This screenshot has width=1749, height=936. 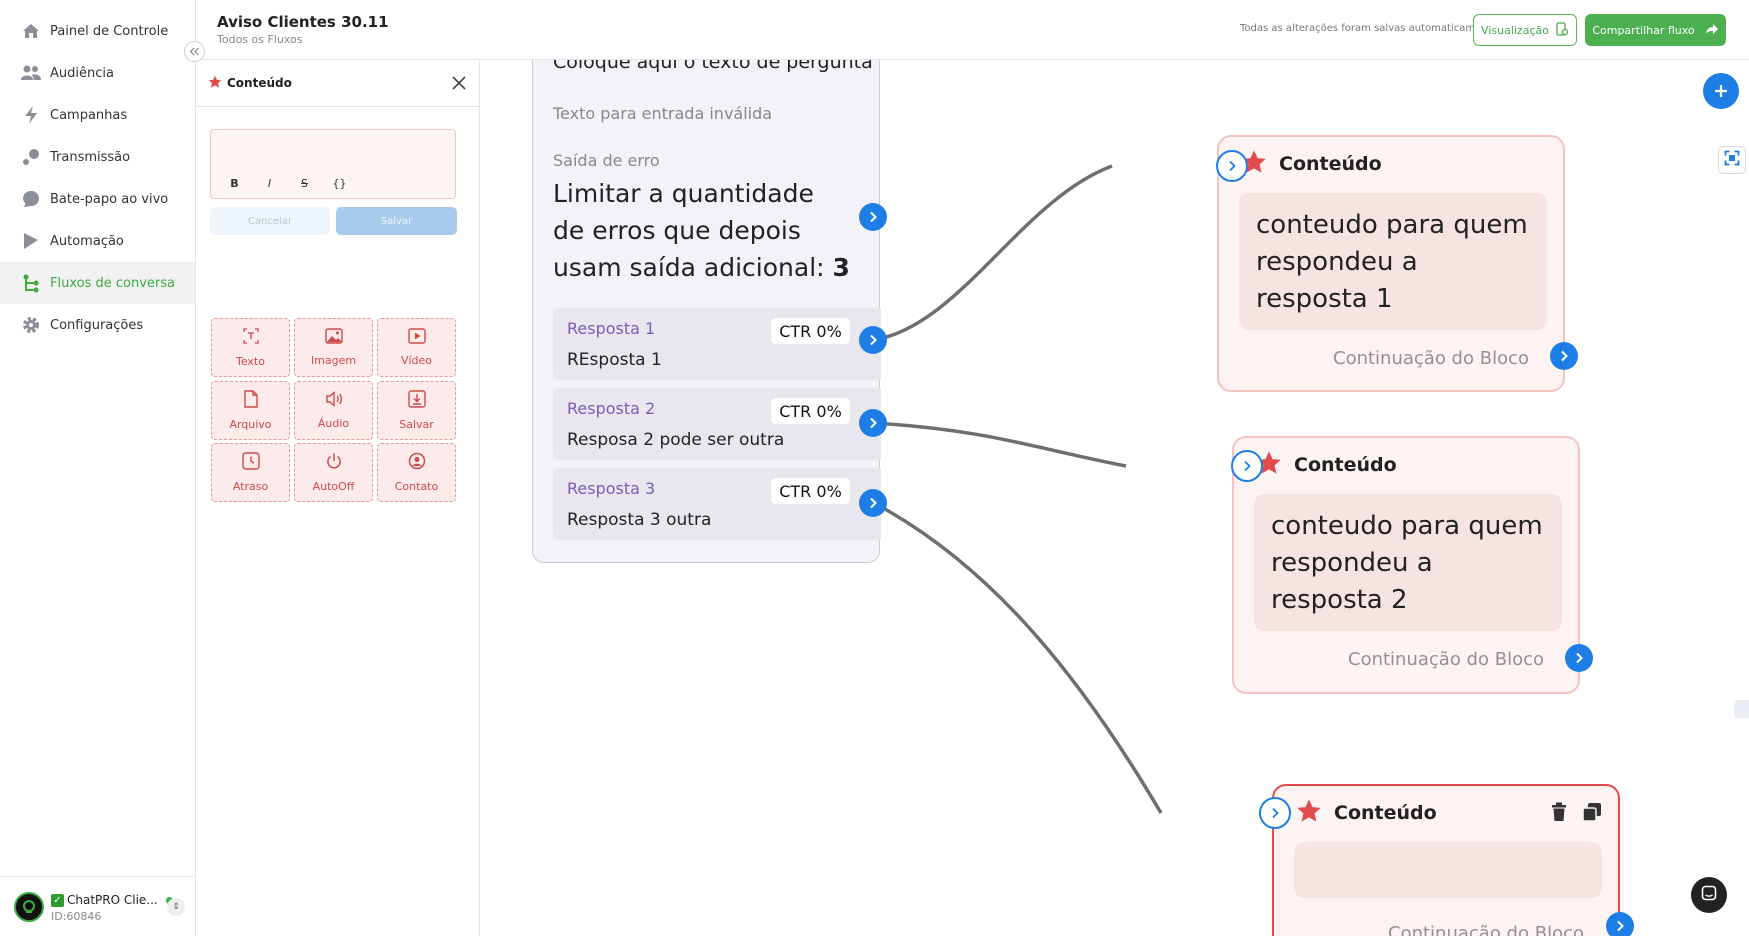 What do you see at coordinates (416, 424) in the screenshot?
I see `block-tile-label: Salvar` at bounding box center [416, 424].